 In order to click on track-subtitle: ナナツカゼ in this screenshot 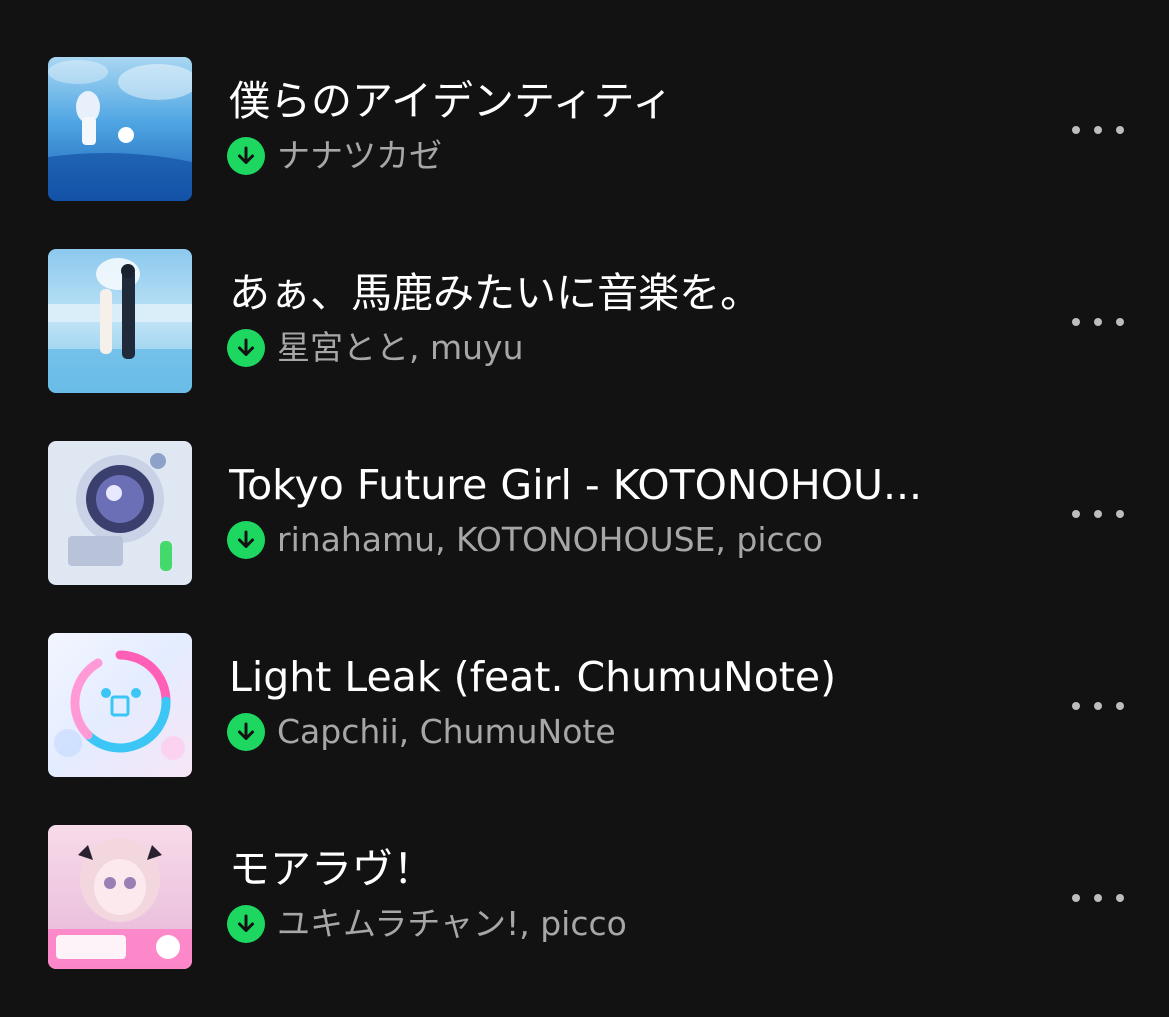, I will do `click(334, 156)`.